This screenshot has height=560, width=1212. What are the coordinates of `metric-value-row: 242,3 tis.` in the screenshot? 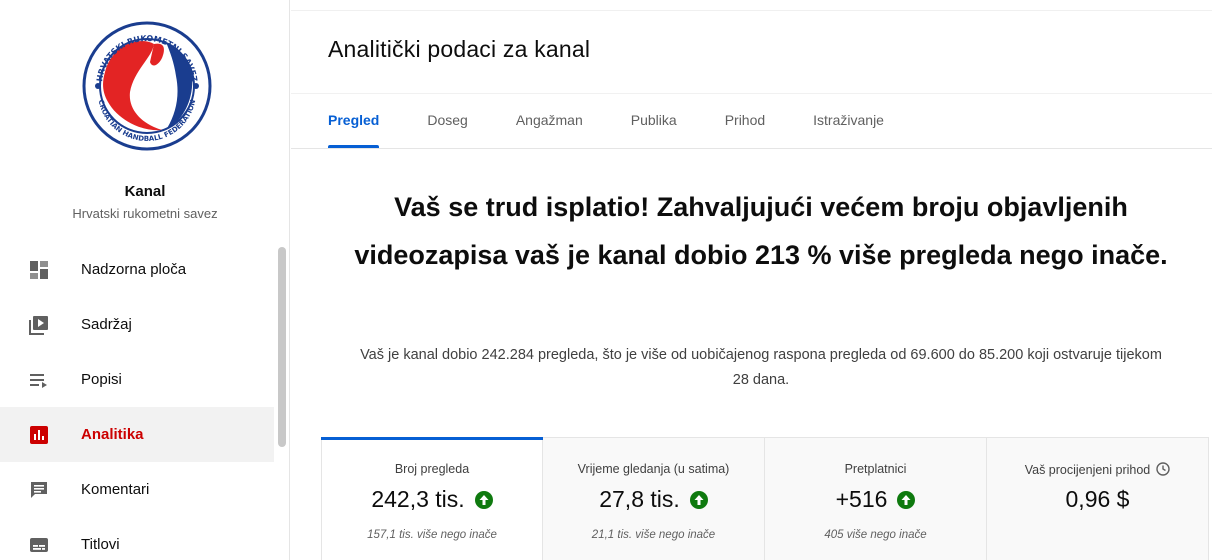 It's located at (432, 499).